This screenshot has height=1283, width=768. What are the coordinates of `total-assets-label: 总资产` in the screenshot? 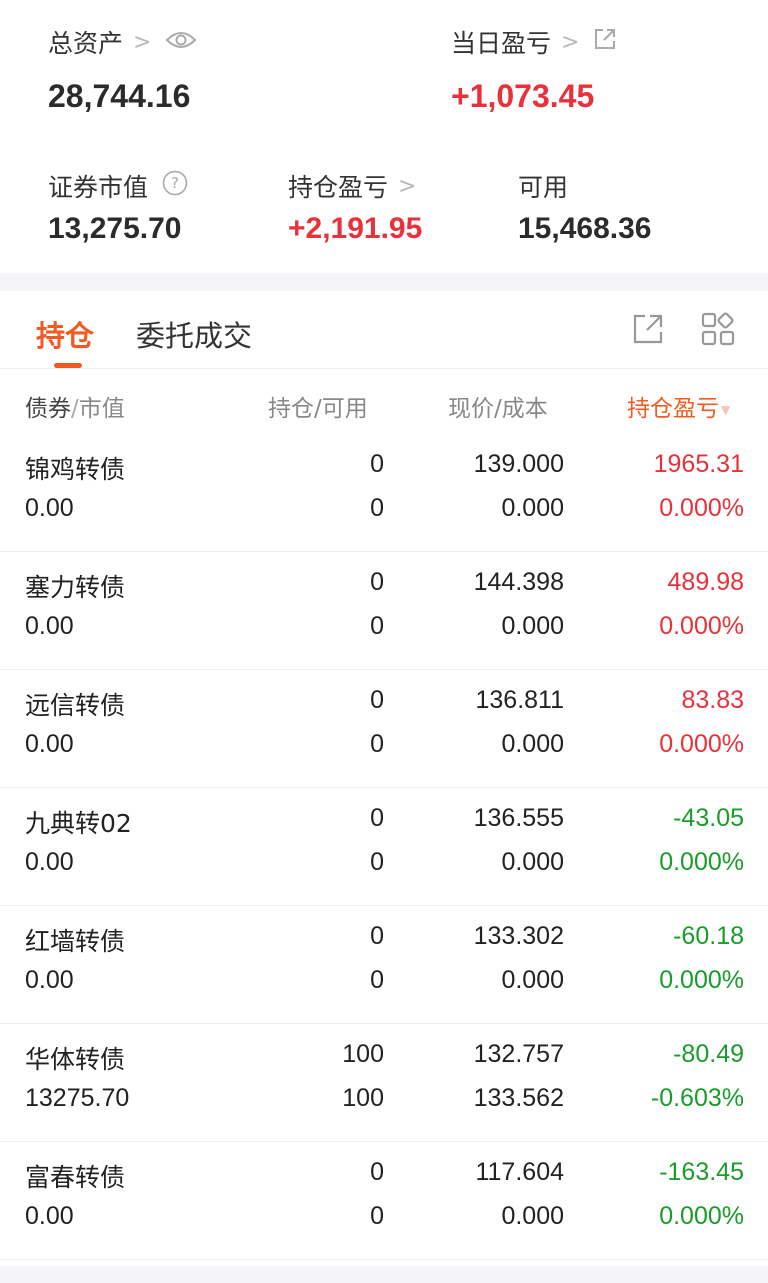 It's located at (86, 43).